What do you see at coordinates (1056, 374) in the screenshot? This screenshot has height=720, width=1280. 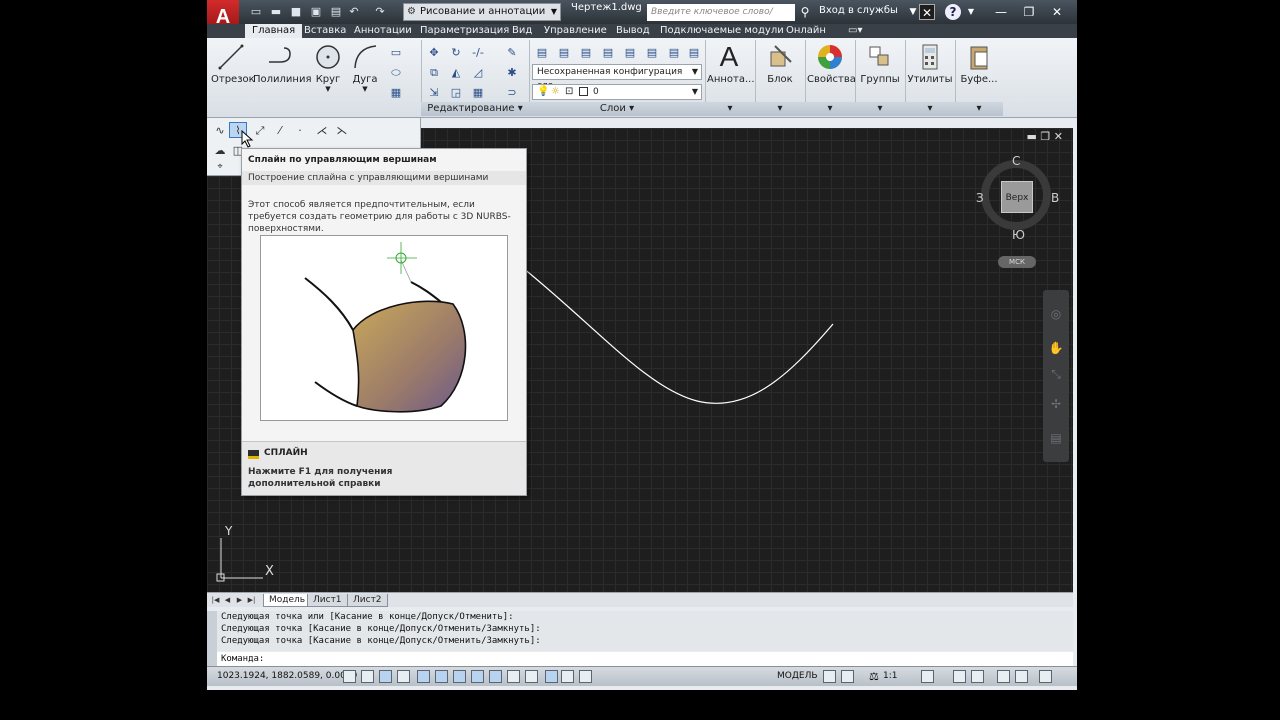 I see `zoom-icon: ⤡` at bounding box center [1056, 374].